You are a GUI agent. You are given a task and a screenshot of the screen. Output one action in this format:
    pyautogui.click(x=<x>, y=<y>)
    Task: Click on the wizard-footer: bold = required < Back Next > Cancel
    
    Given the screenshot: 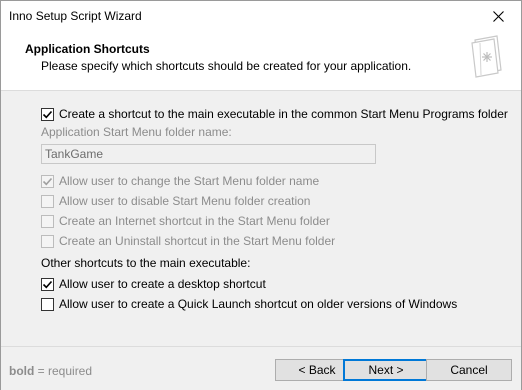 What is the action you would take?
    pyautogui.click(x=261, y=368)
    